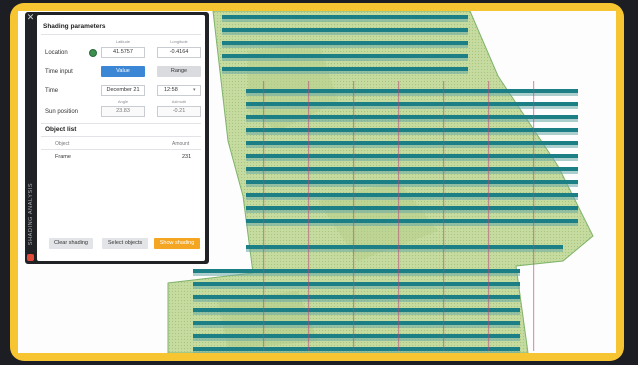  I want to click on latitude-caption: Latitude, so click(123, 41).